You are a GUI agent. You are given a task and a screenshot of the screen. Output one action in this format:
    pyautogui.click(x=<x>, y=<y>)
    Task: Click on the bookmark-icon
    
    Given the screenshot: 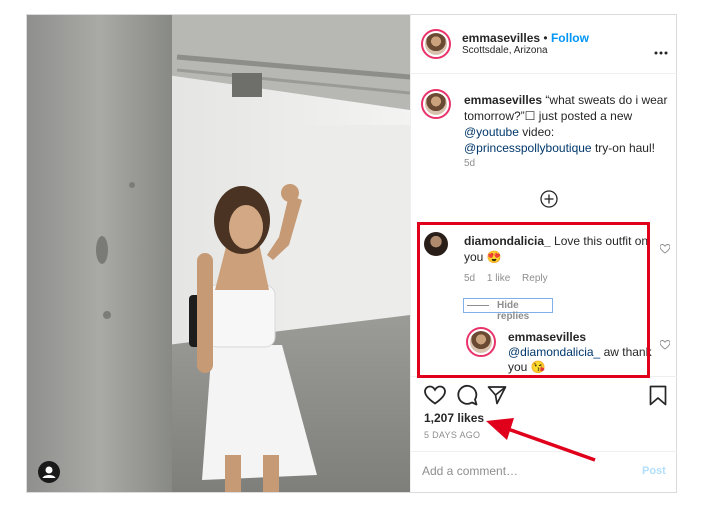 What is the action you would take?
    pyautogui.click(x=658, y=398)
    